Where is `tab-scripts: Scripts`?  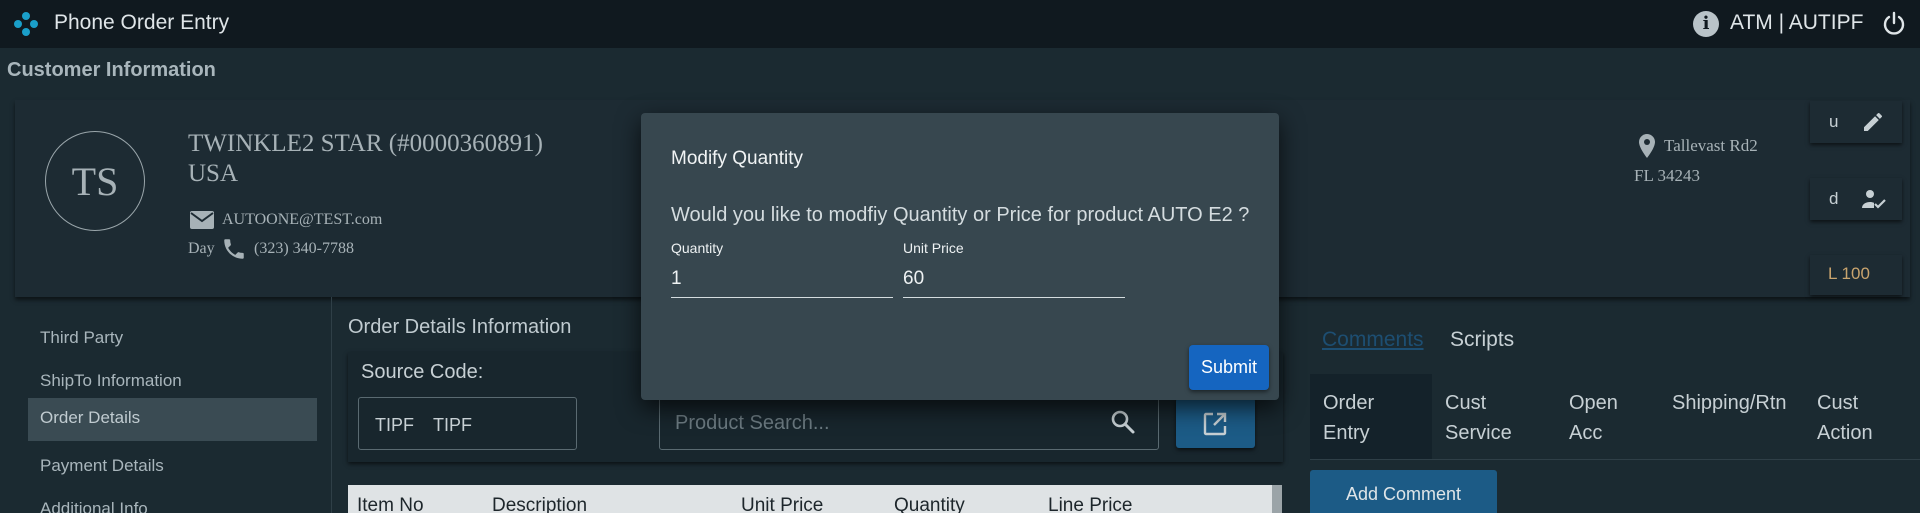
tab-scripts: Scripts is located at coordinates (1482, 340).